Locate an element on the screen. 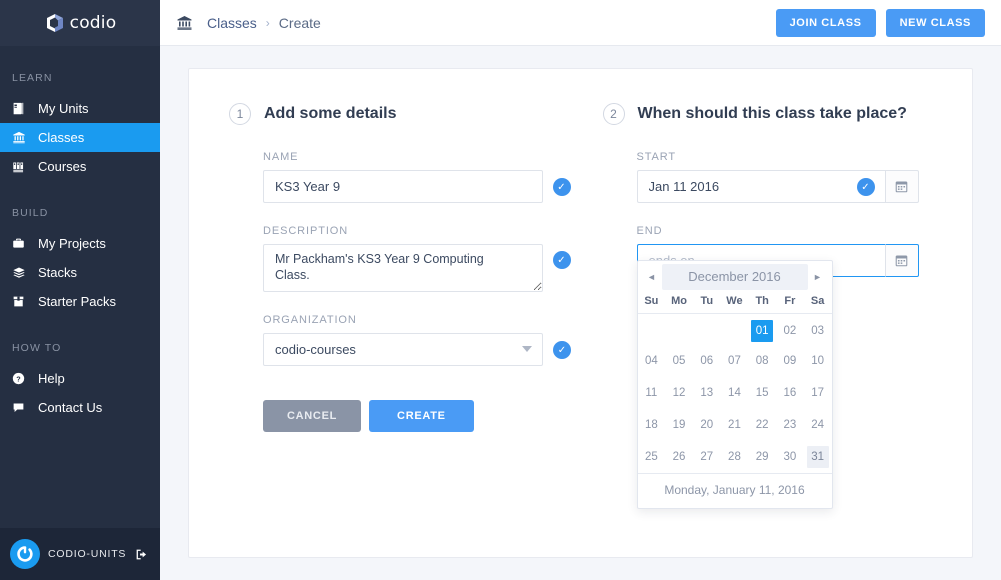 The width and height of the screenshot is (1001, 580). logout-icon is located at coordinates (141, 554).